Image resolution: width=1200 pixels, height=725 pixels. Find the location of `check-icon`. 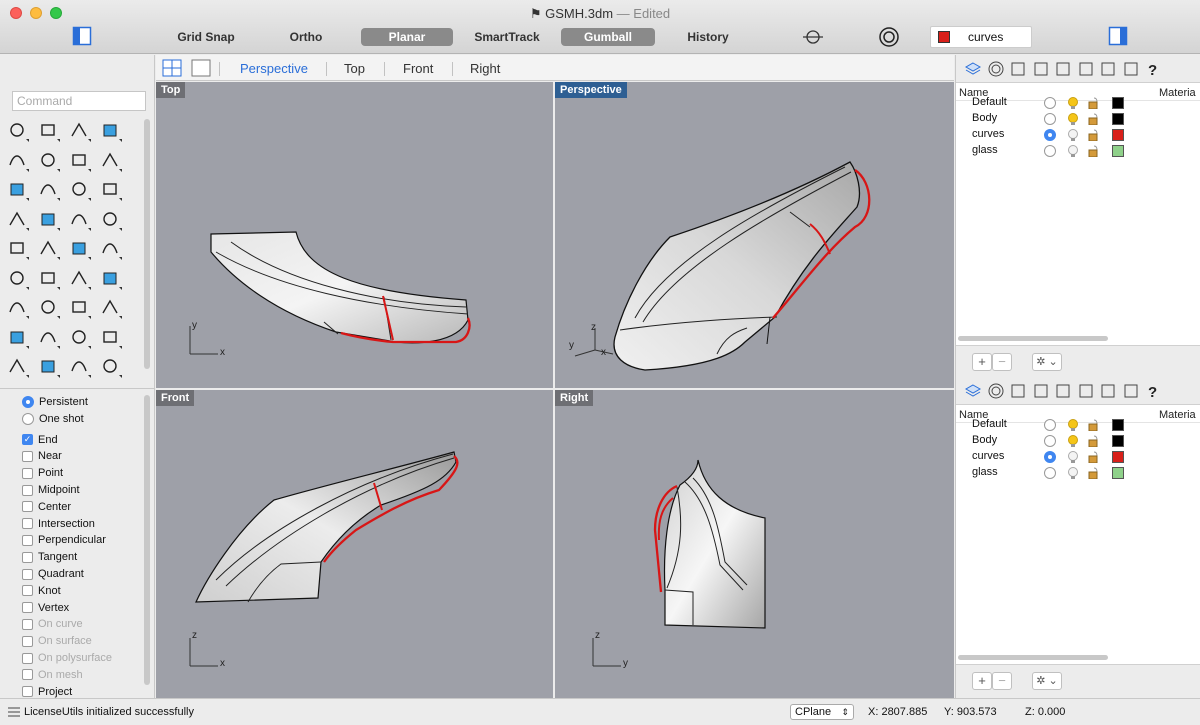

check-icon is located at coordinates (51, 369).